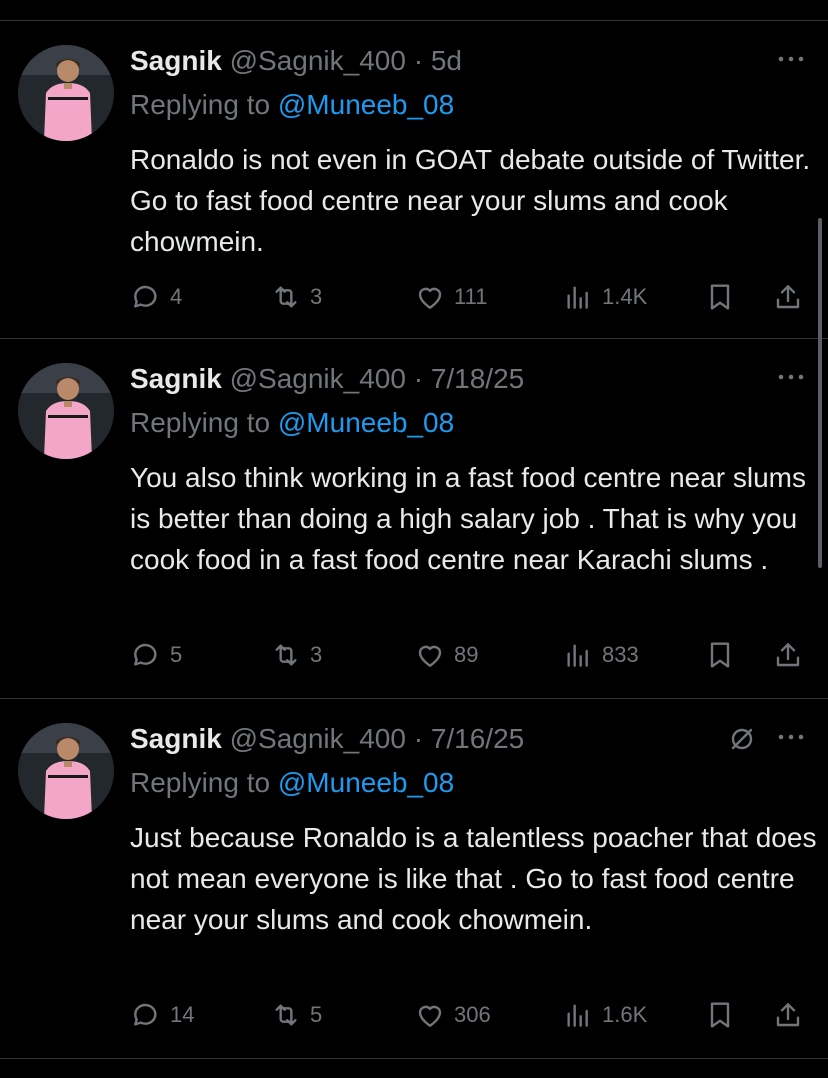  What do you see at coordinates (625, 296) in the screenshot?
I see `views-count: 1.4K` at bounding box center [625, 296].